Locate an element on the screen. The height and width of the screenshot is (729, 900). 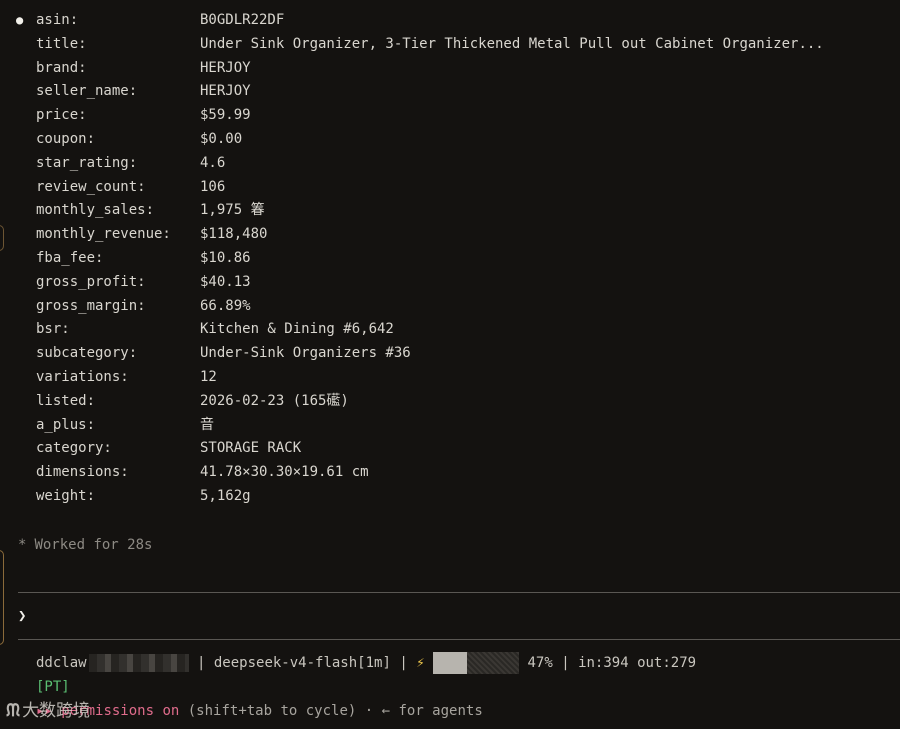
field-value: Kitchen & Dining #6,642 is located at coordinates (297, 329).